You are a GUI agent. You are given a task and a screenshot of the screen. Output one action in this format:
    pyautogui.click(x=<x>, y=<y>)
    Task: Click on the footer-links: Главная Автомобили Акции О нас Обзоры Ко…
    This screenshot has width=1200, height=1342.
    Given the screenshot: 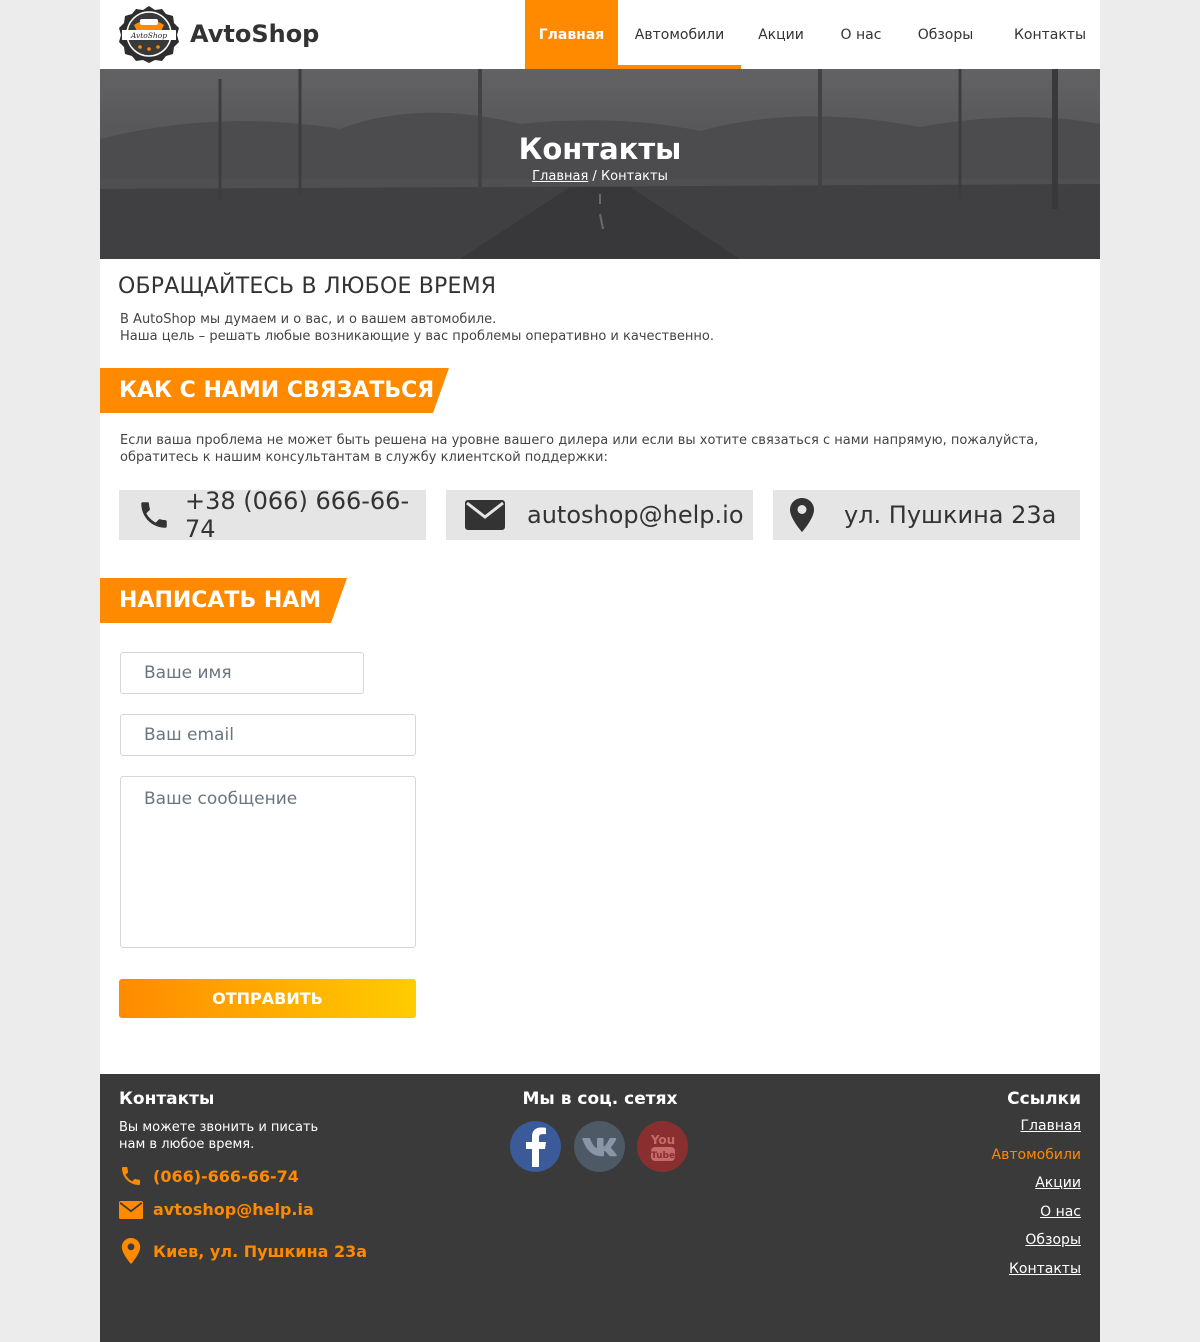 What is the action you would take?
    pyautogui.click(x=1036, y=1203)
    